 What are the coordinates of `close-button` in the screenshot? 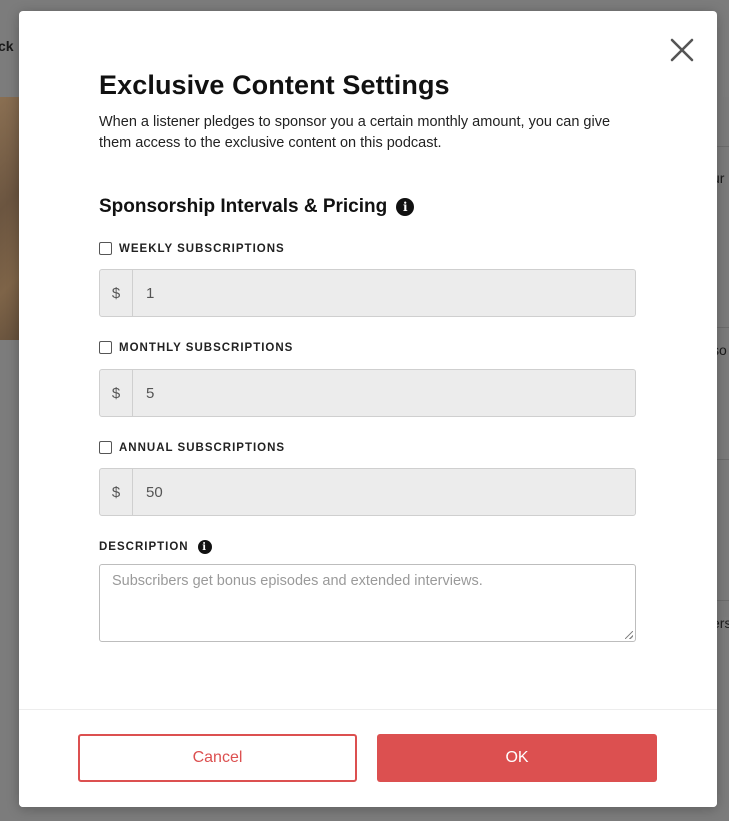 It's located at (682, 50).